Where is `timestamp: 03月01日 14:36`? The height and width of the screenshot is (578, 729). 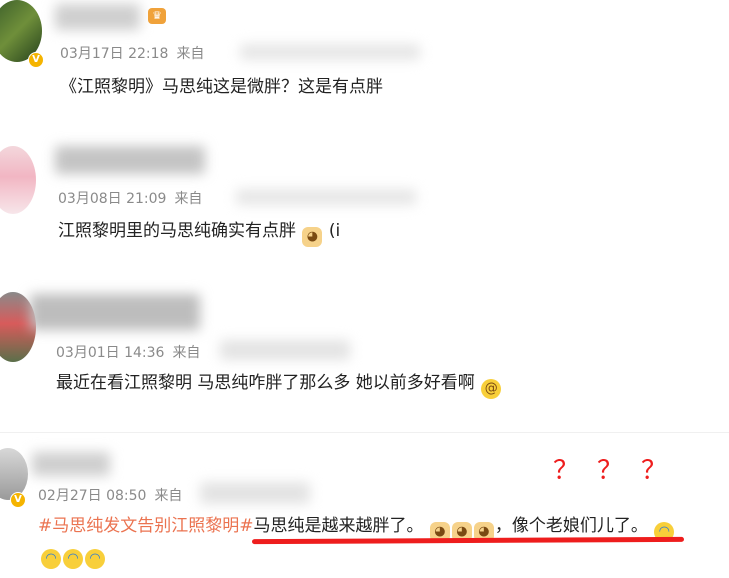
timestamp: 03月01日 14:36 is located at coordinates (110, 353).